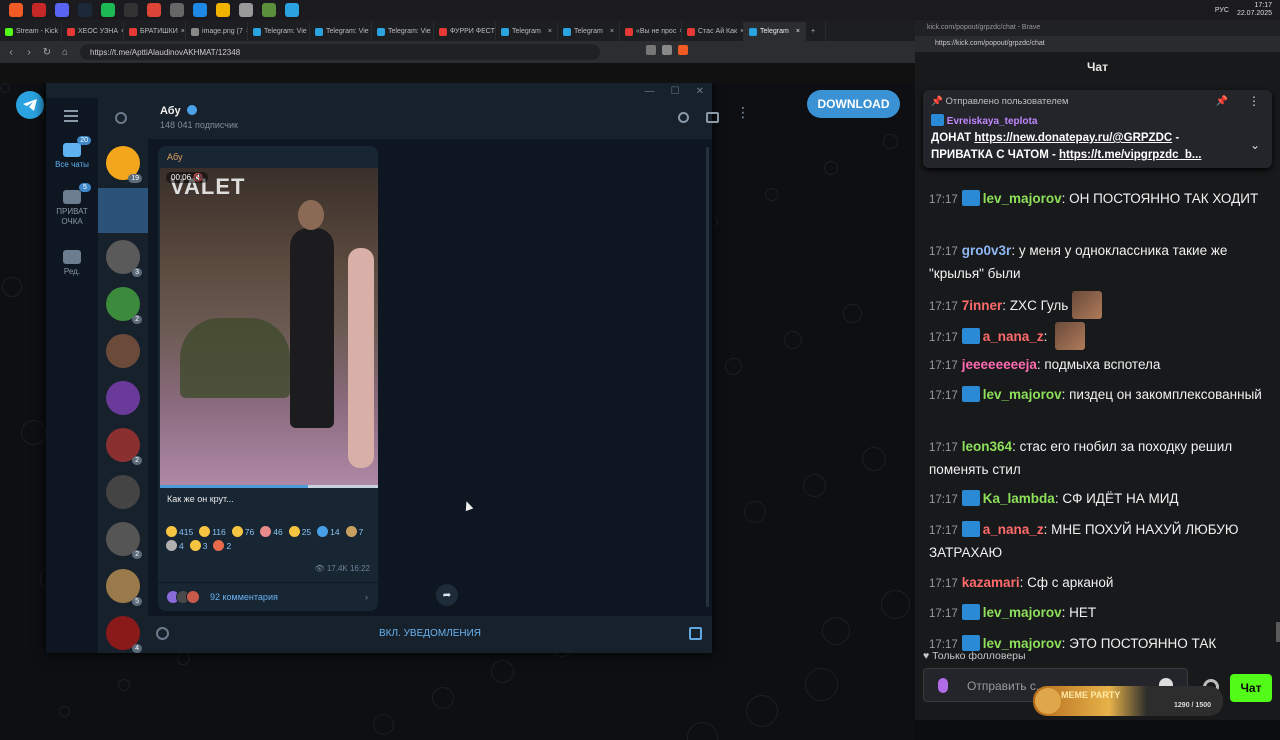 The image size is (1280, 740). I want to click on reload-icon: ↻, so click(47, 52).